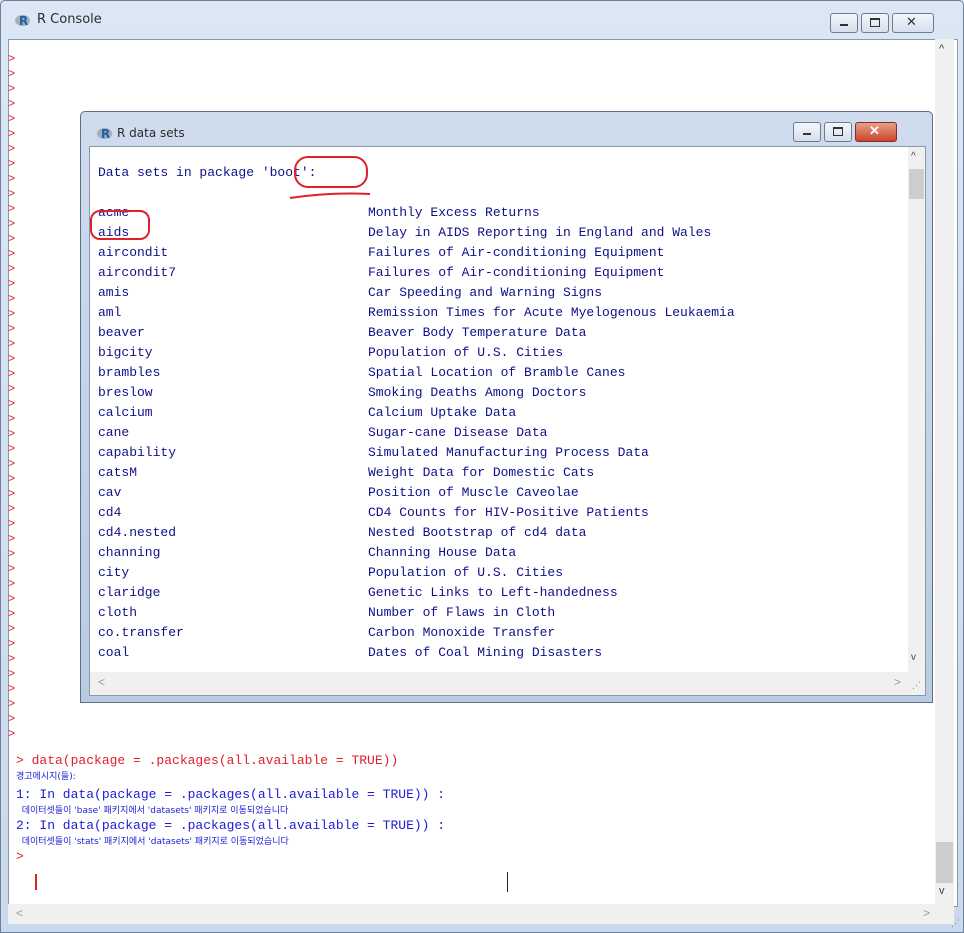 The width and height of the screenshot is (964, 933). I want to click on dataset-name: amis, so click(114, 292).